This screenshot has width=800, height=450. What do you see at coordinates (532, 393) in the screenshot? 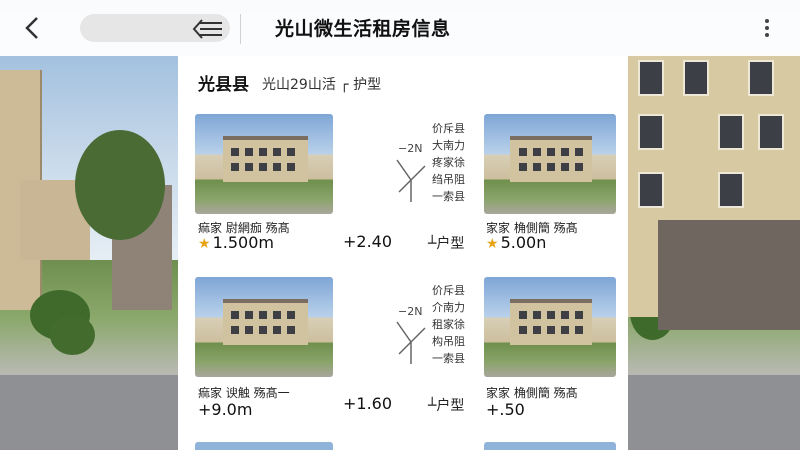
I see `listing-caption: 家家 桷側簡 殇髙` at bounding box center [532, 393].